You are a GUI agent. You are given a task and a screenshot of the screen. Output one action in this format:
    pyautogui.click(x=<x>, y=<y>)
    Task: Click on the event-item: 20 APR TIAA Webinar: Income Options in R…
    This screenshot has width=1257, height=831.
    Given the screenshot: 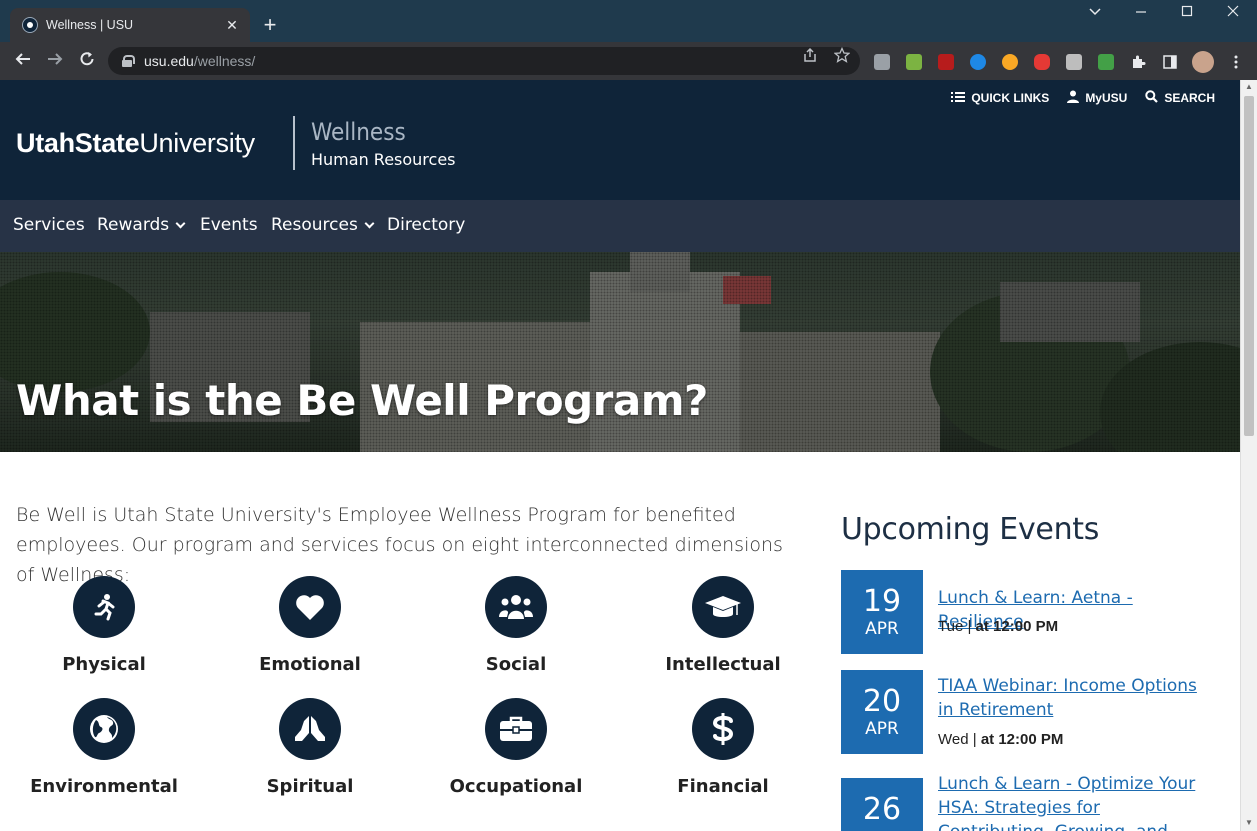 What is the action you would take?
    pyautogui.click(x=1031, y=712)
    